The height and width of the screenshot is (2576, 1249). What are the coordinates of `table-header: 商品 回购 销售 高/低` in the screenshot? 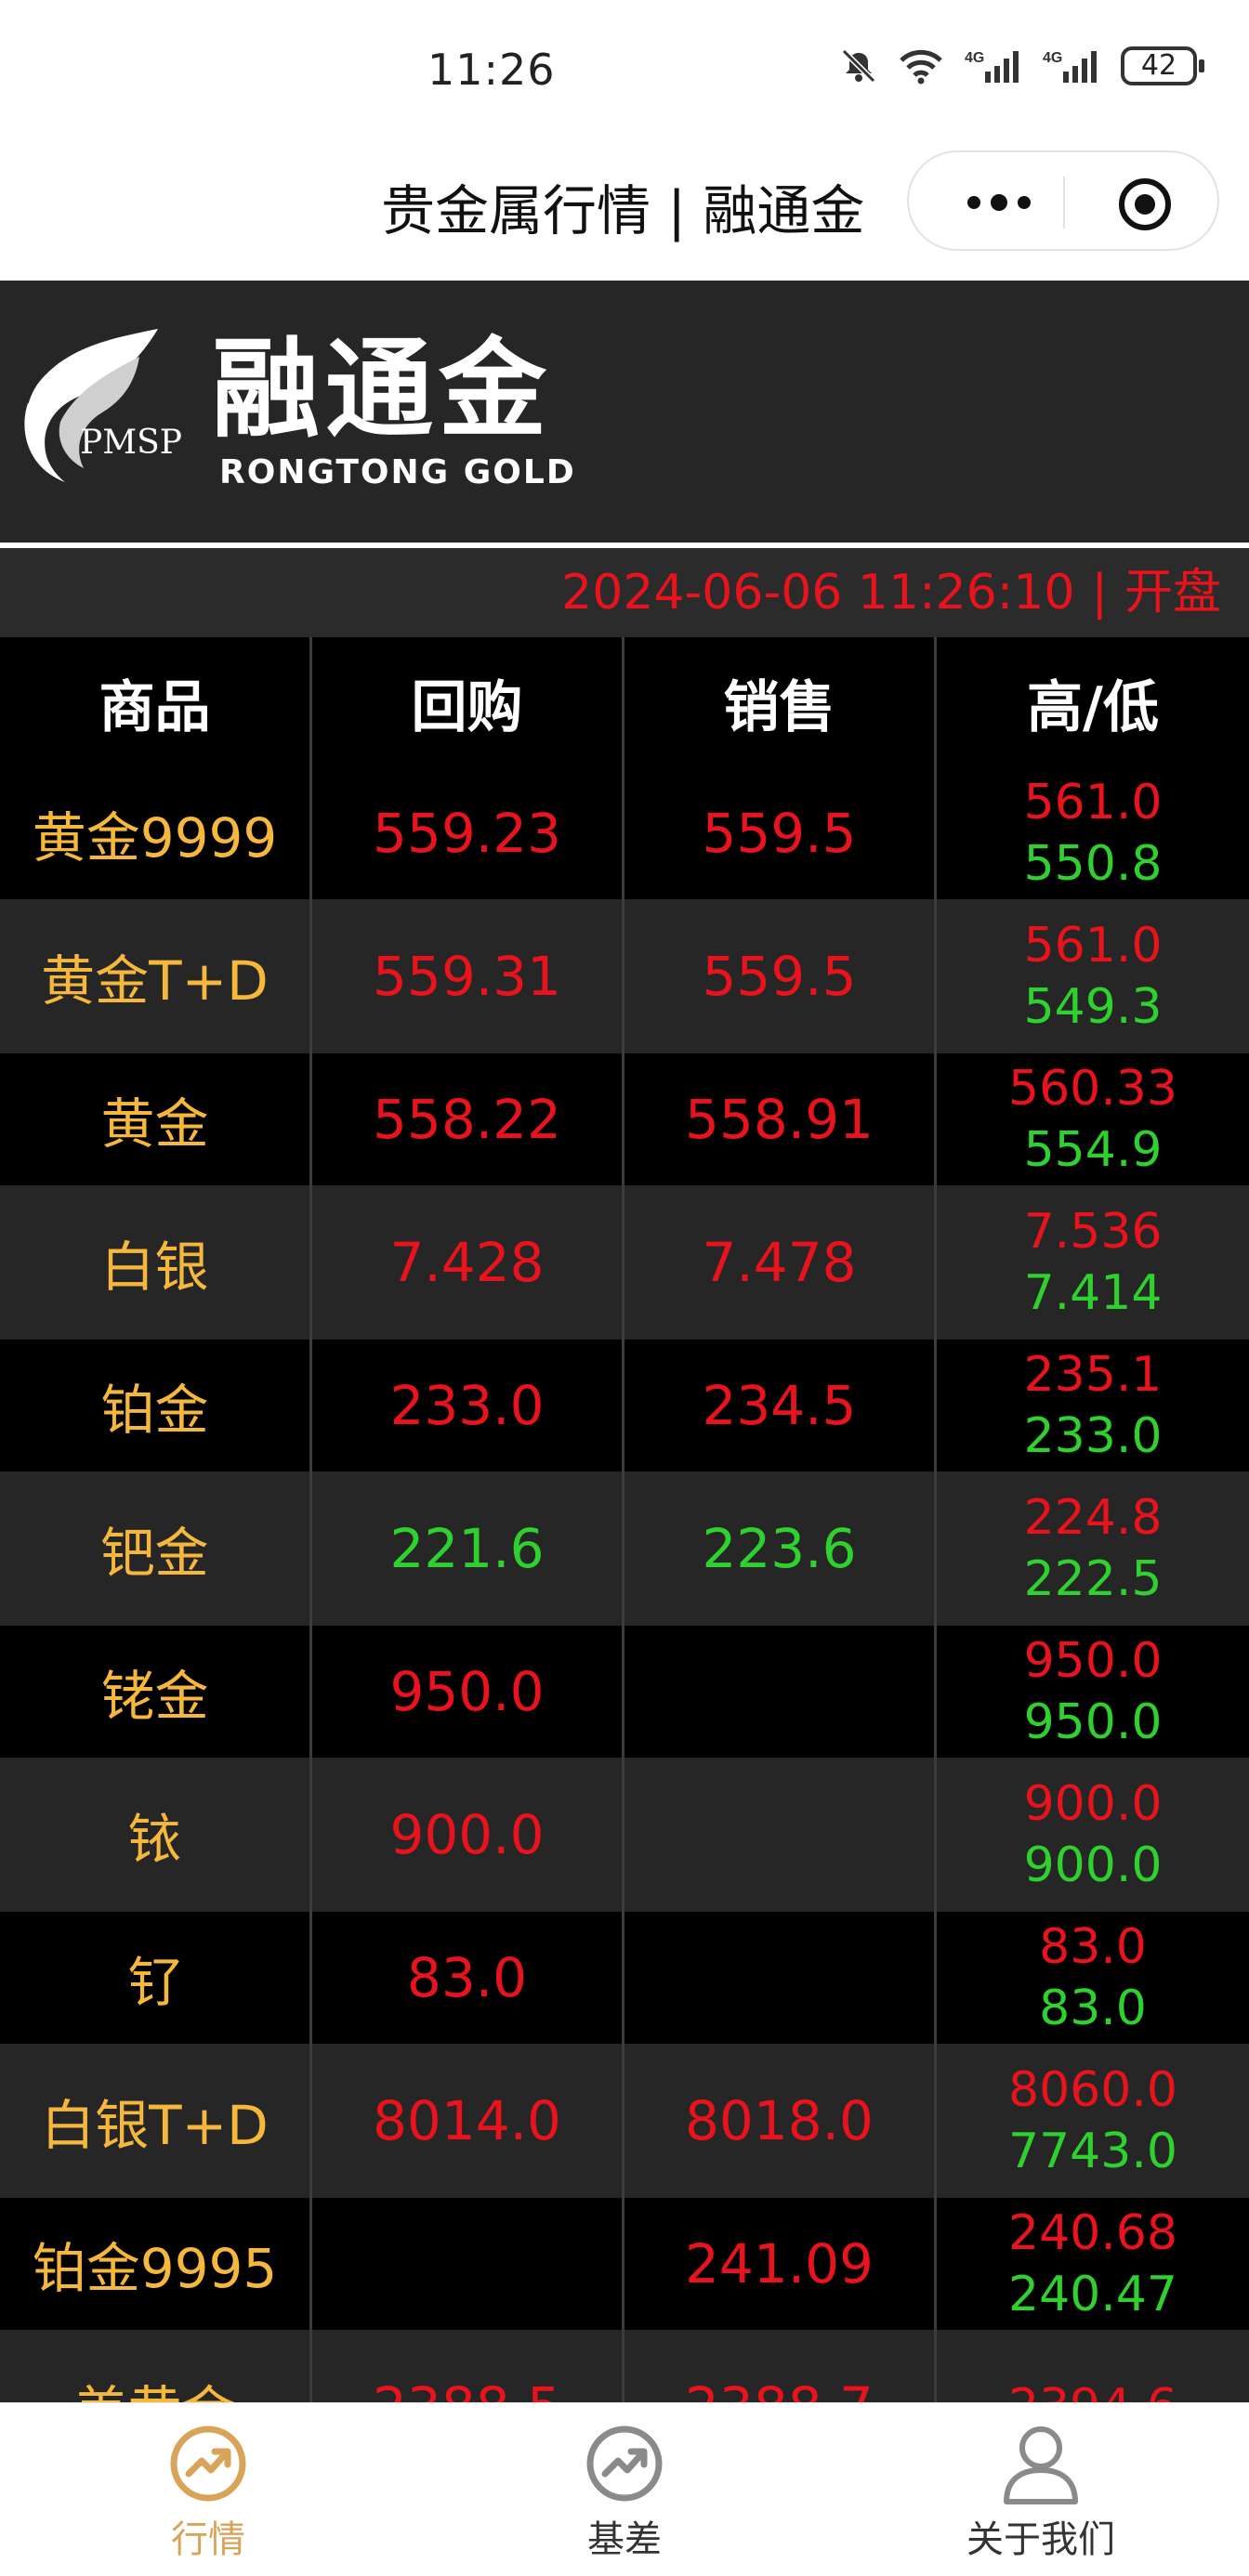 It's located at (624, 702).